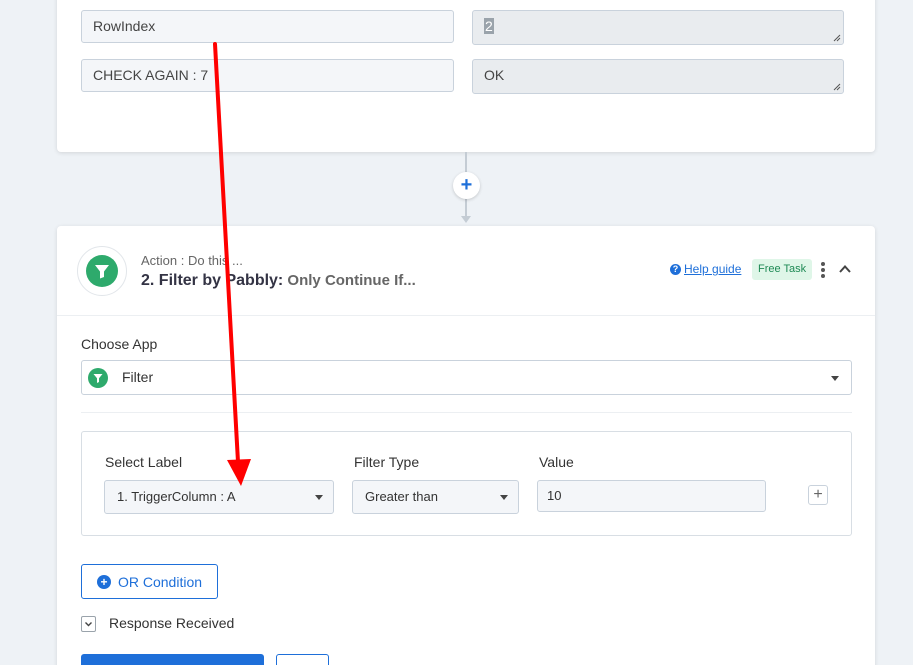 This screenshot has height=665, width=913. Describe the element at coordinates (658, 27) in the screenshot. I see `mapping-value-rowindex: 2` at that location.